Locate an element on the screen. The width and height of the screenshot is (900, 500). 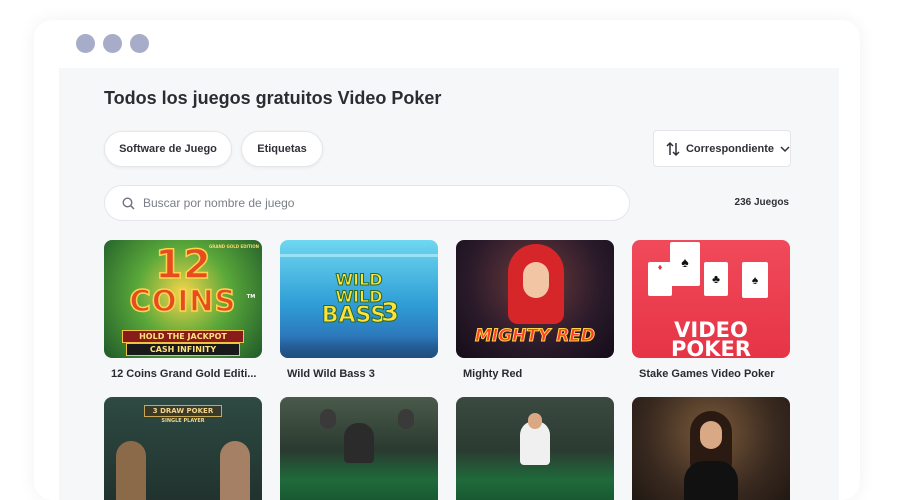
character-right is located at coordinates (235, 470).